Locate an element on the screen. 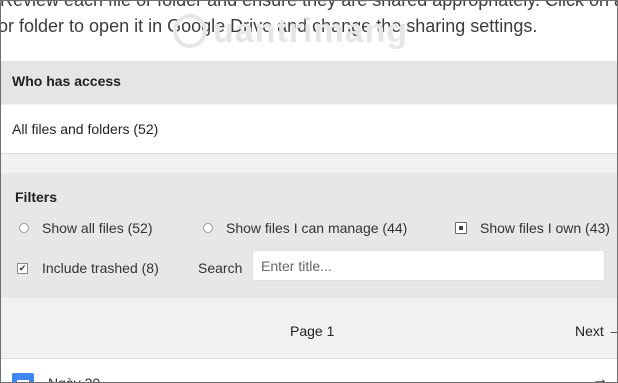 This screenshot has width=618, height=383. include-trashed-checkbox: ✔ is located at coordinates (22, 268).